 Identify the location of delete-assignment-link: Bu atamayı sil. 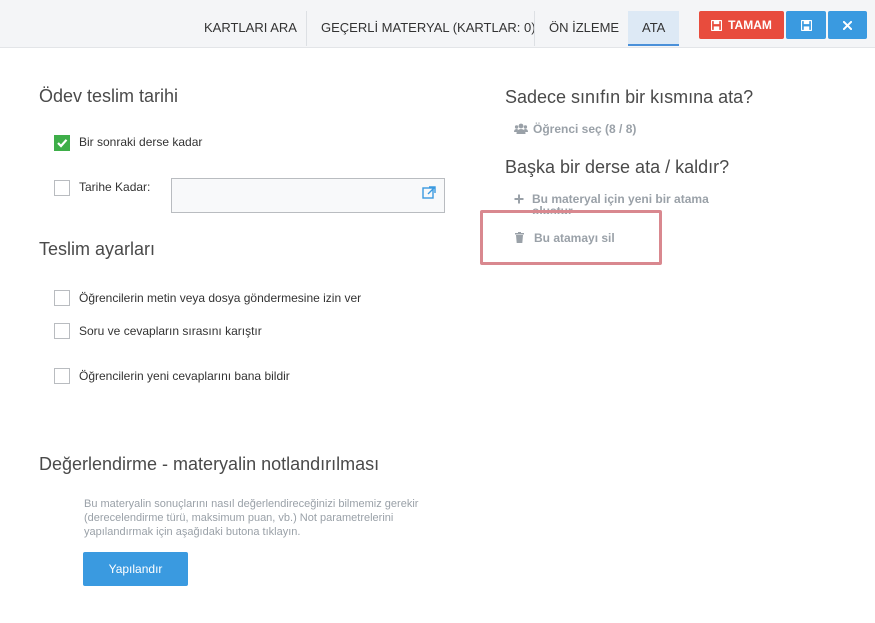
(565, 238).